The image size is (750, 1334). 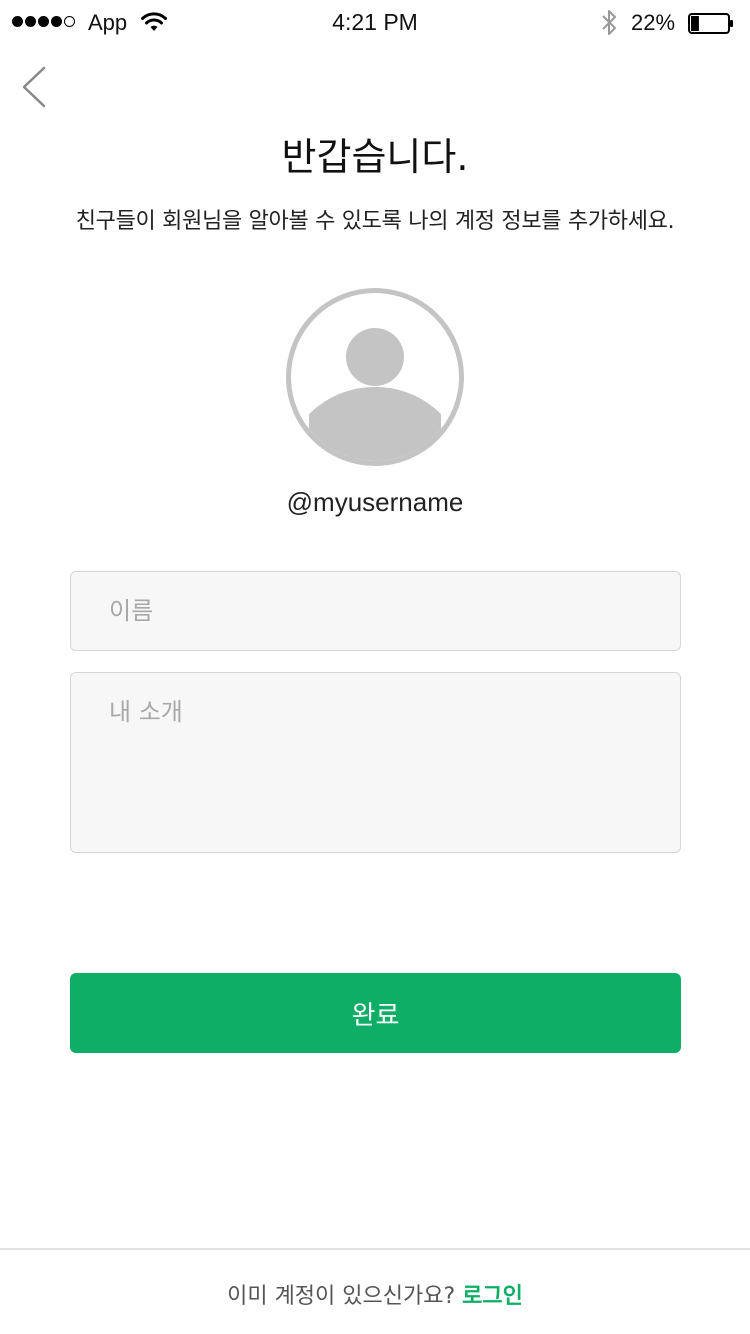 I want to click on battery-percentage: 22%, so click(x=653, y=22).